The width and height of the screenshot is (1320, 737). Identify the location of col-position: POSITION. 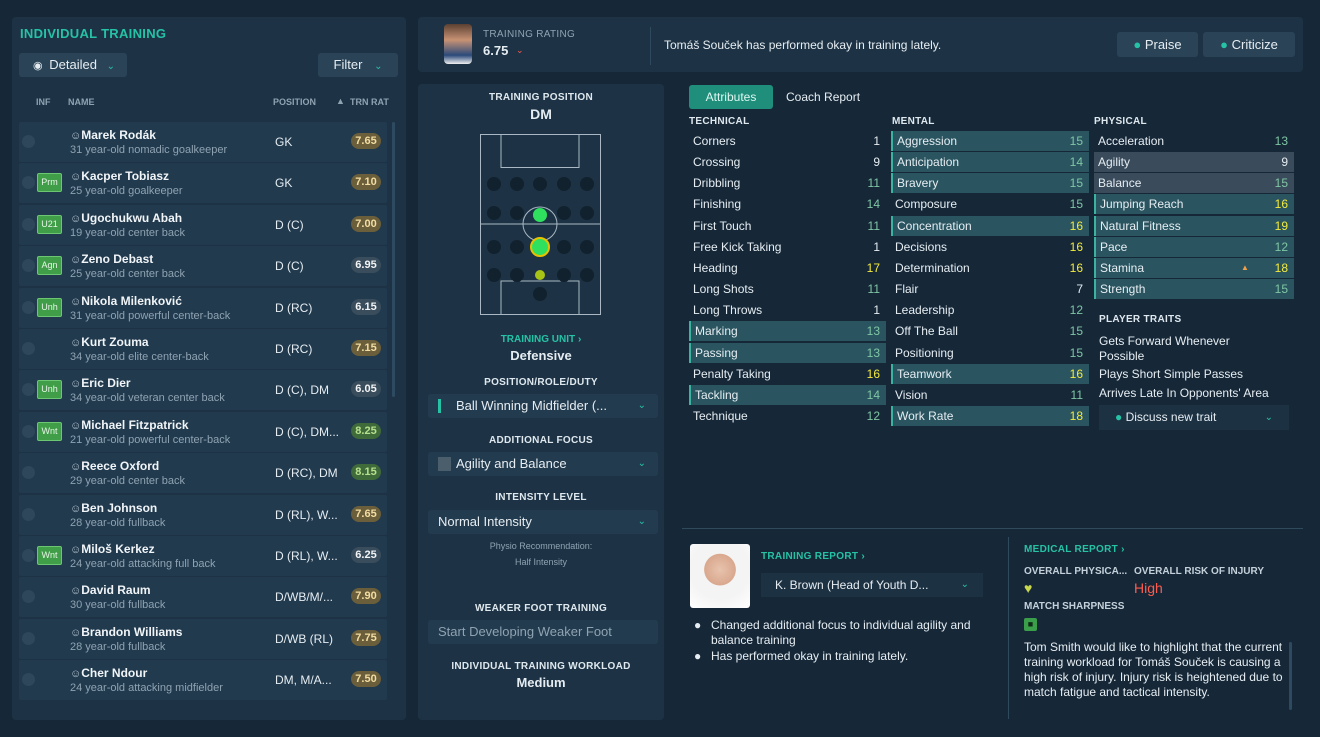
(294, 102).